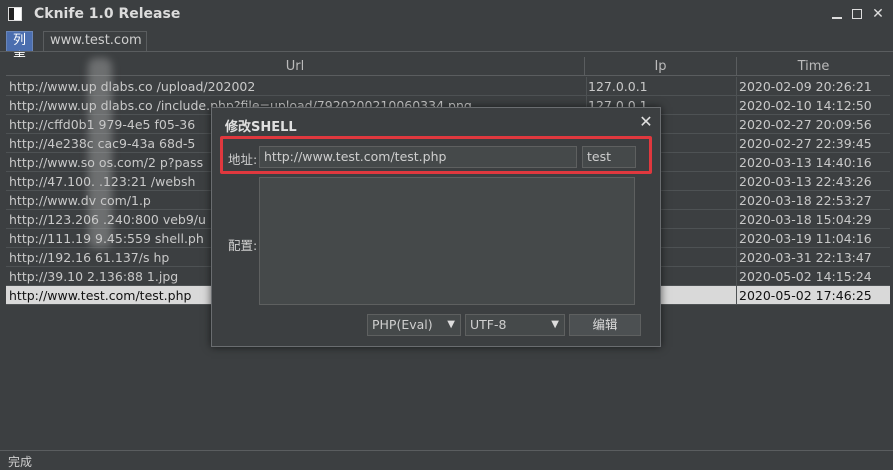  Describe the element at coordinates (813, 143) in the screenshot. I see `cell-time: 2020-02-27 22:39:45` at that location.